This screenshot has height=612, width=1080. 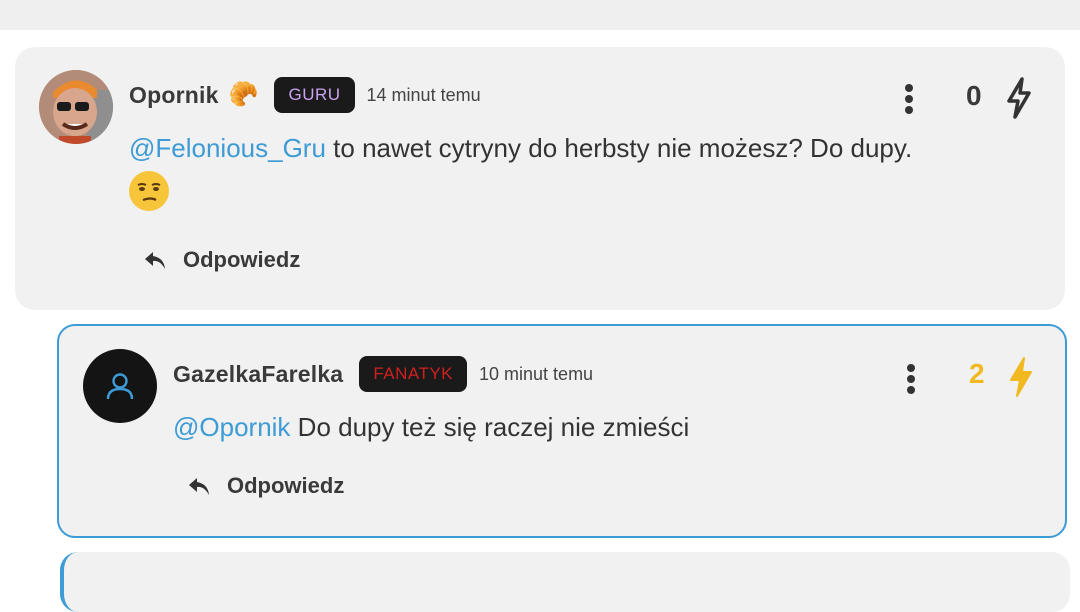 I want to click on user-icon, so click(x=120, y=386).